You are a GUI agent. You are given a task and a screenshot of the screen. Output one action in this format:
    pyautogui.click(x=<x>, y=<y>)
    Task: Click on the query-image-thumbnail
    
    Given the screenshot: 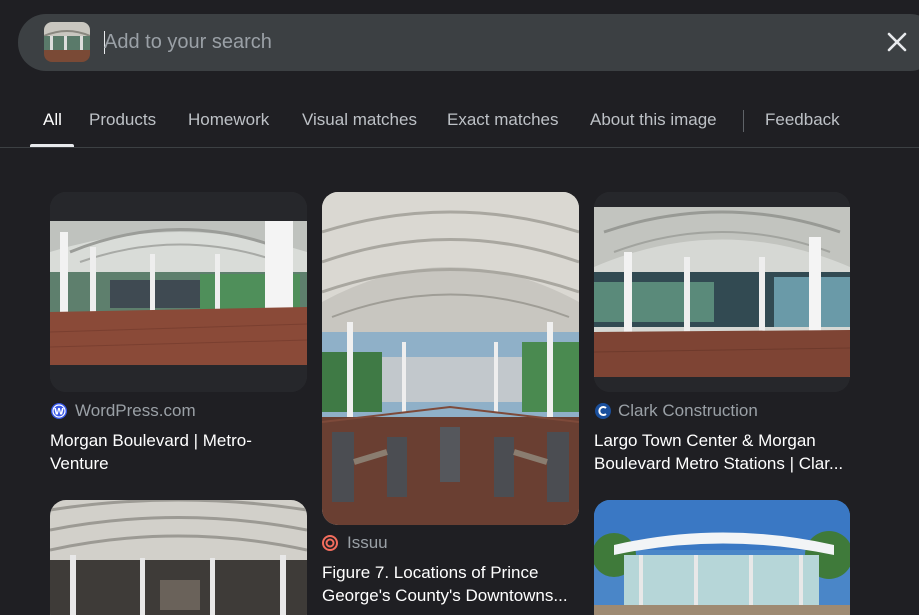 What is the action you would take?
    pyautogui.click(x=67, y=42)
    